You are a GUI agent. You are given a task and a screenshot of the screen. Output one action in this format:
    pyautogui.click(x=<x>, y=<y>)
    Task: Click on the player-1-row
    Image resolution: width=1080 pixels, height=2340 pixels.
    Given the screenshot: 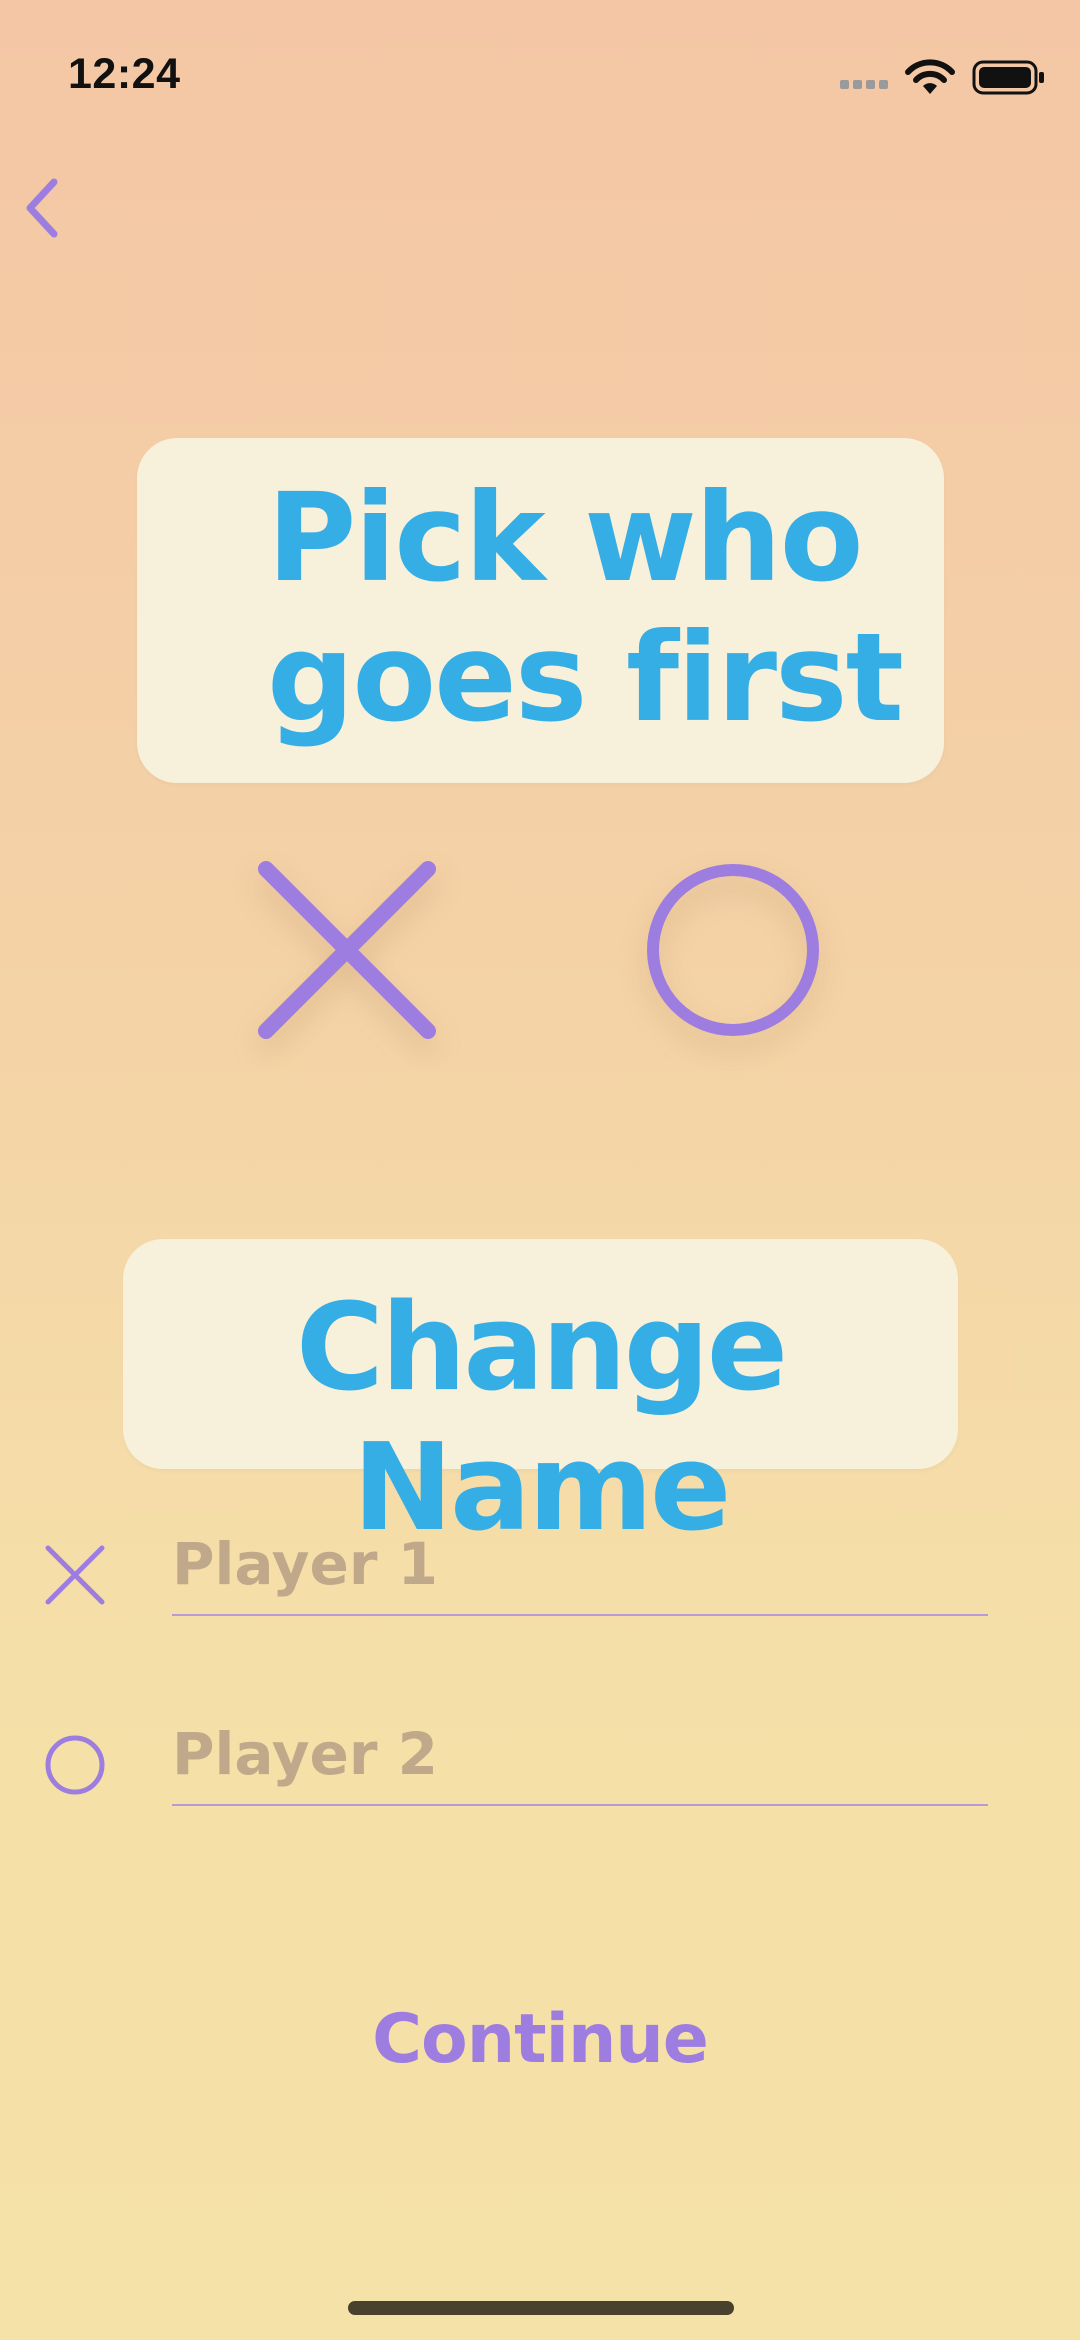 What is the action you would take?
    pyautogui.click(x=540, y=1575)
    